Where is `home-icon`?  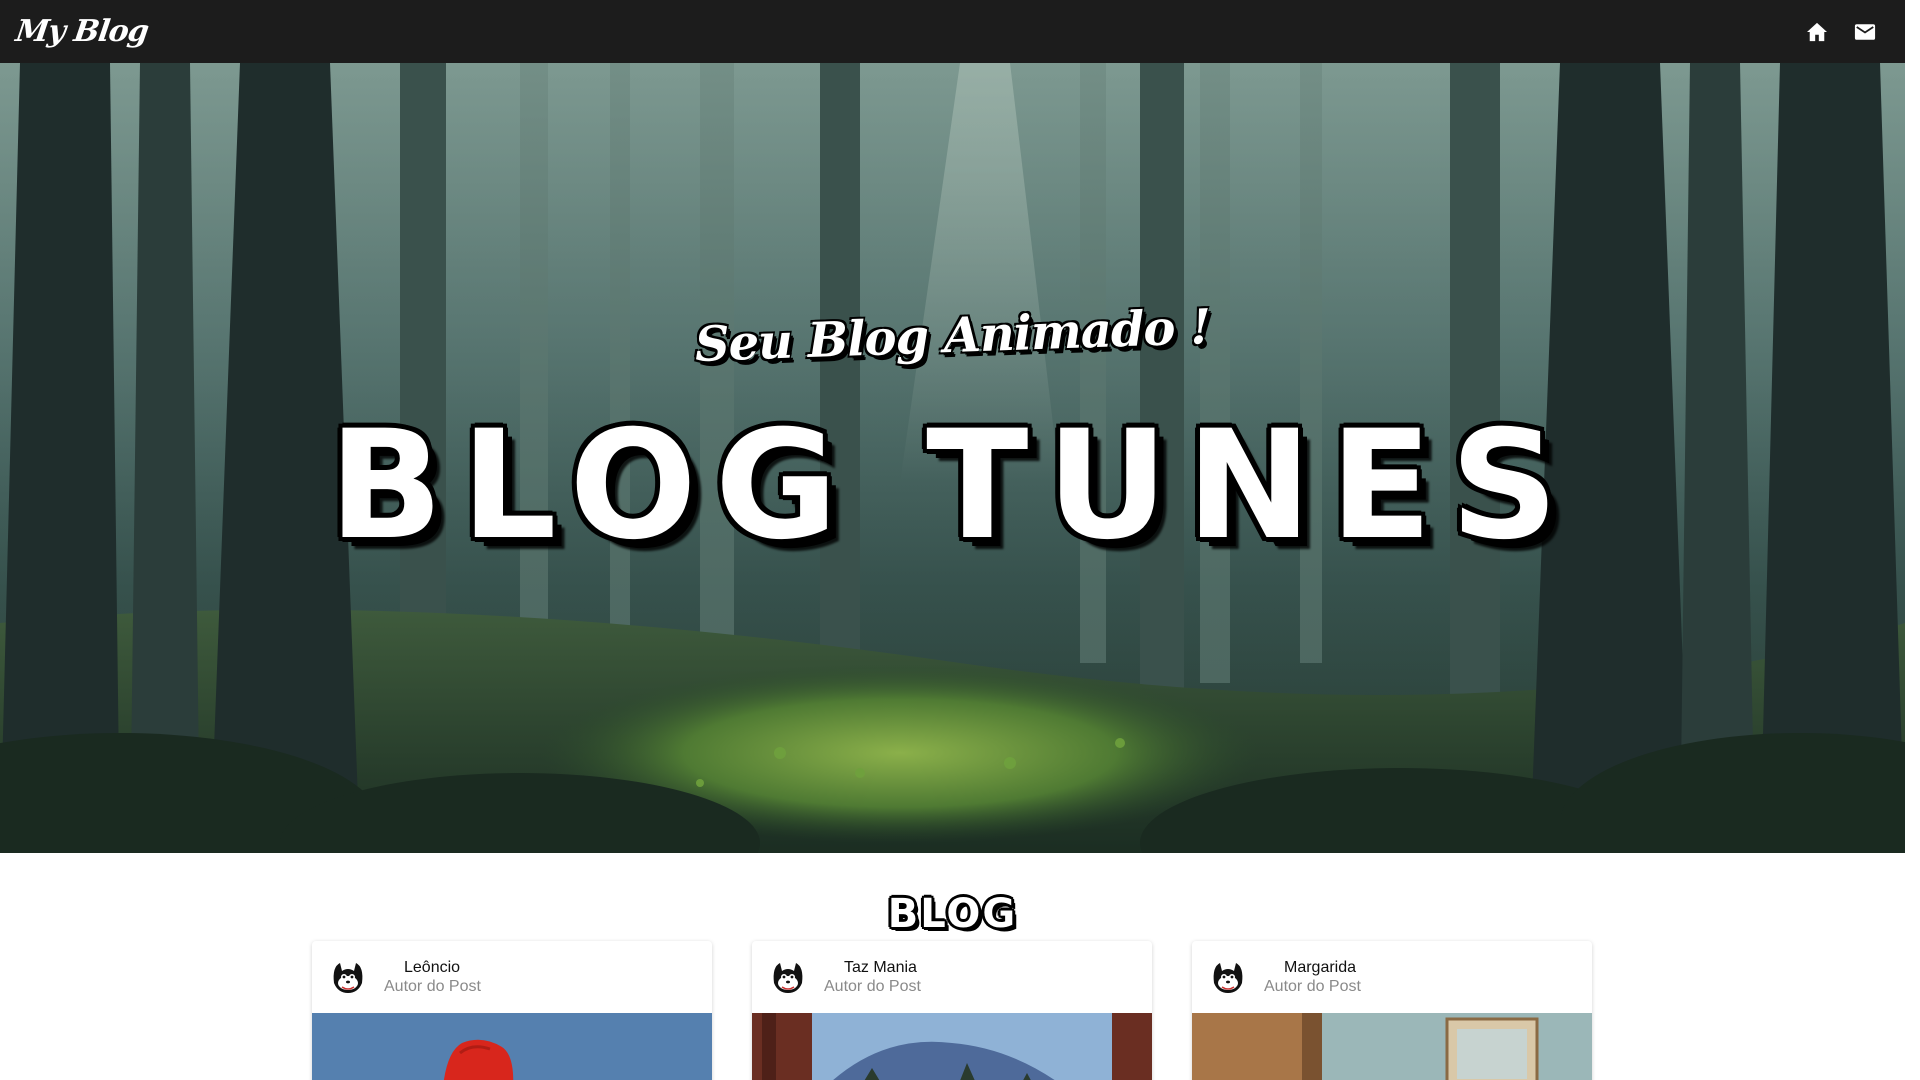 home-icon is located at coordinates (1817, 31).